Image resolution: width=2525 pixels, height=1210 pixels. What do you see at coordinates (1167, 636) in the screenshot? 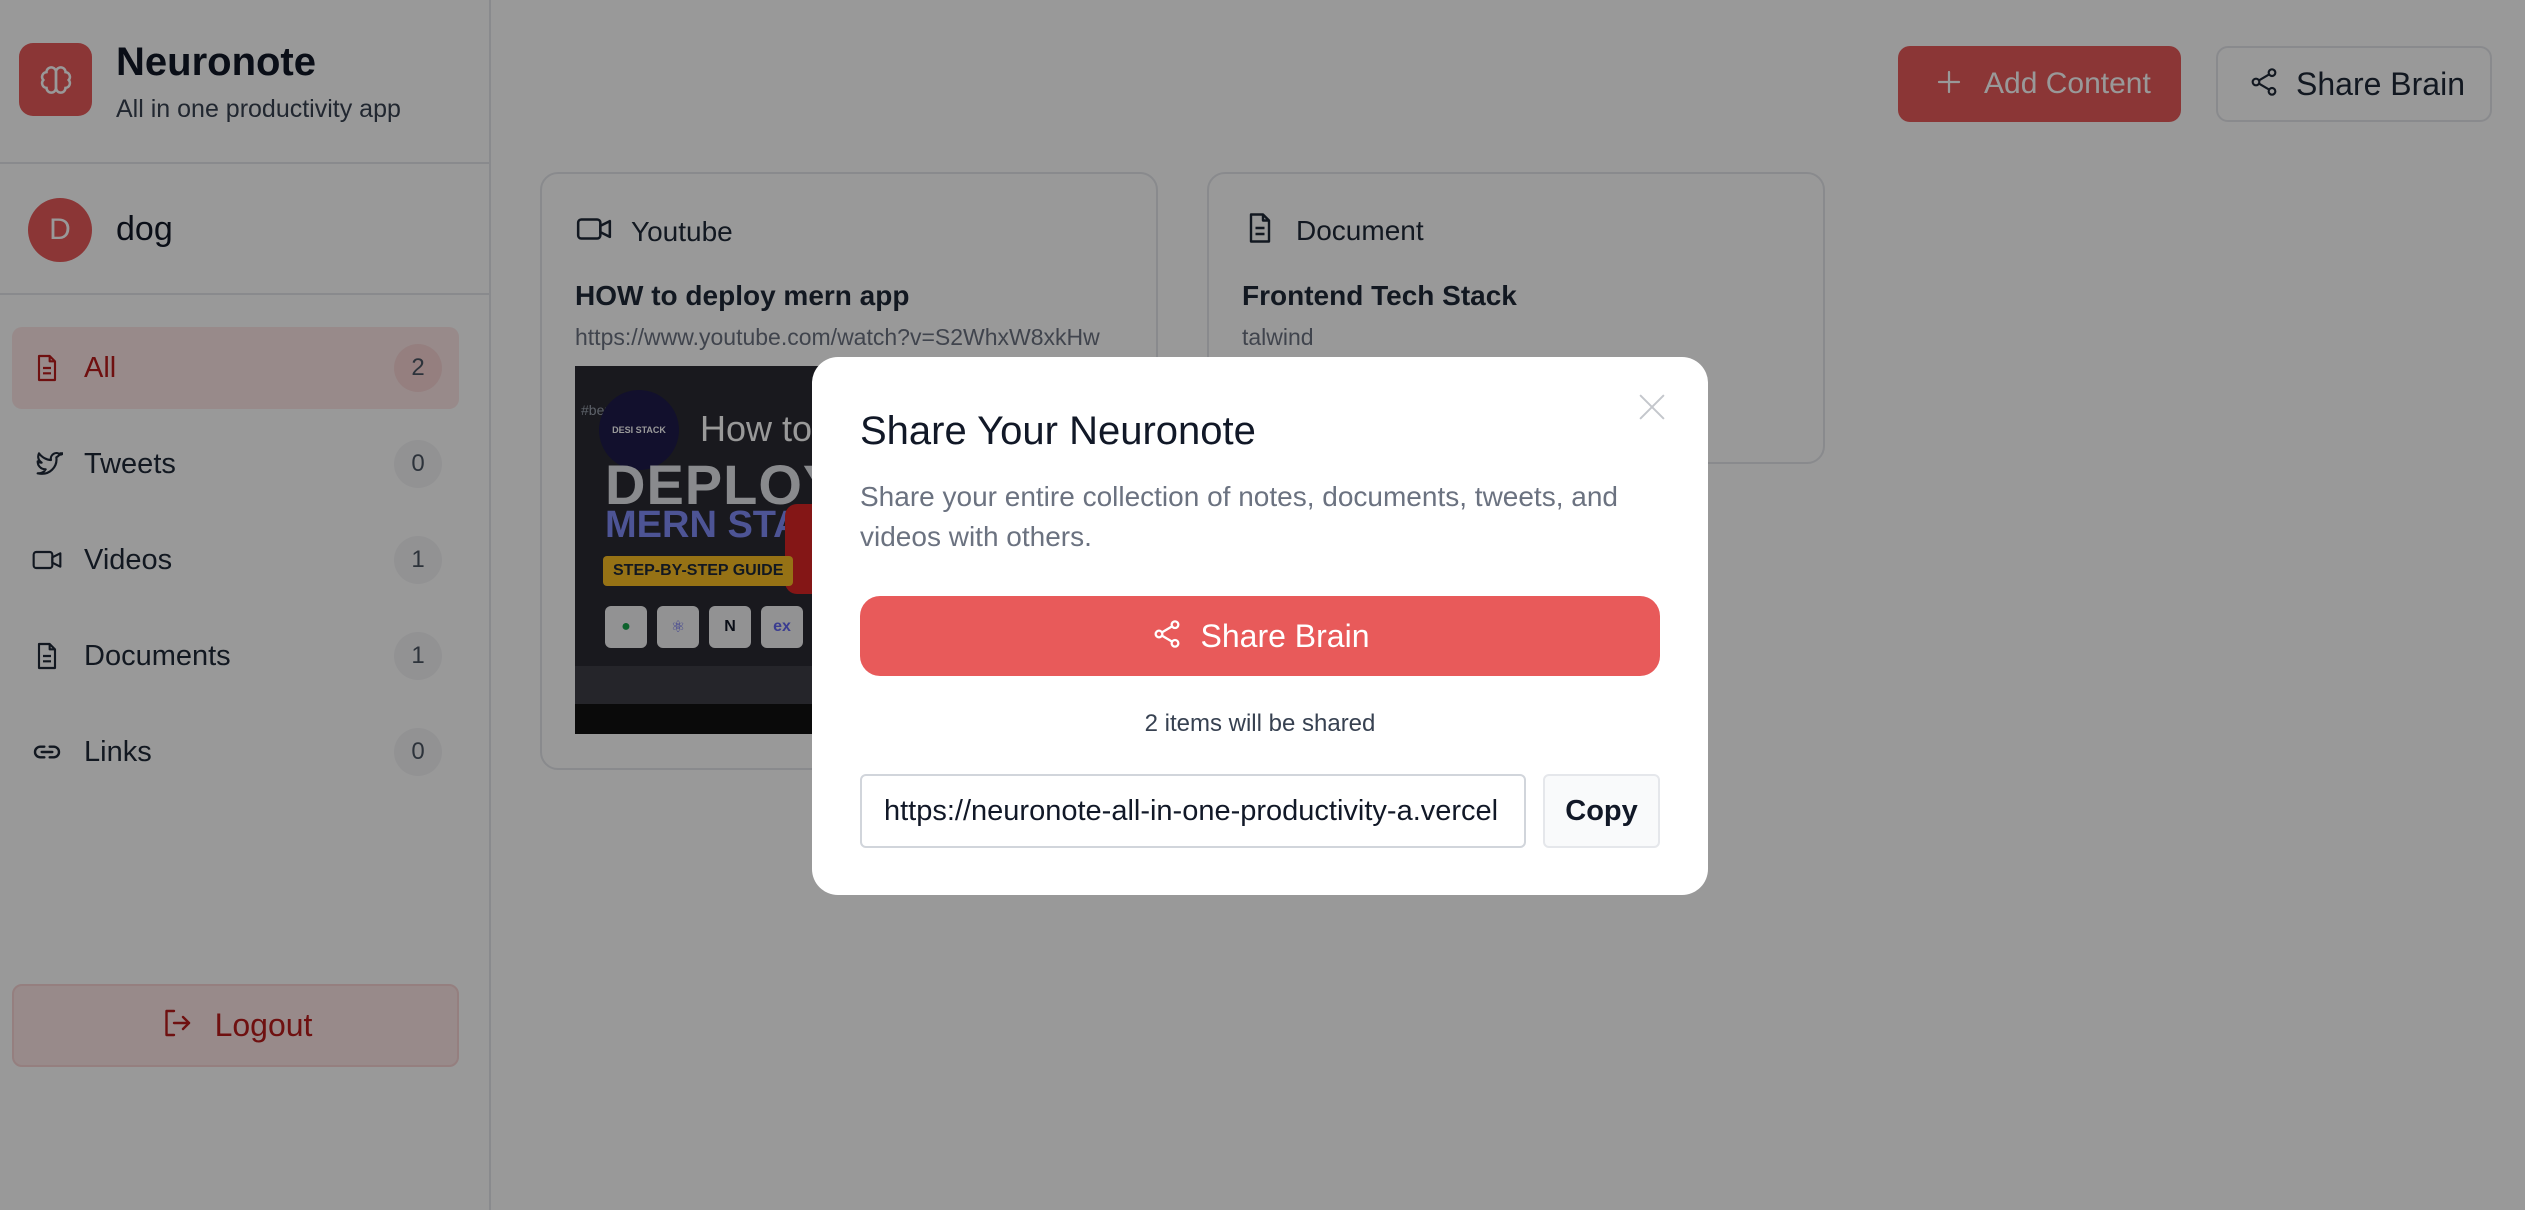
I see `share-icon` at bounding box center [1167, 636].